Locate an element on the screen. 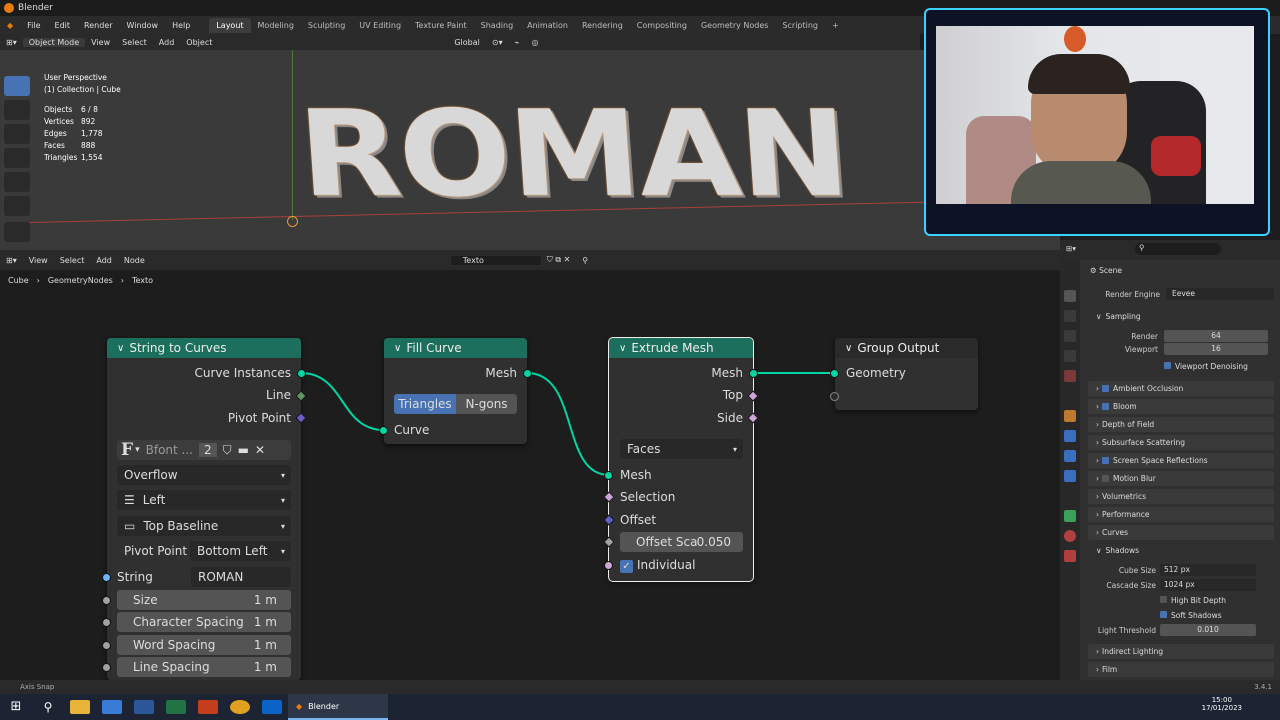 The image size is (1280, 720). output-curve-instances: Curve Instances is located at coordinates (242, 373).